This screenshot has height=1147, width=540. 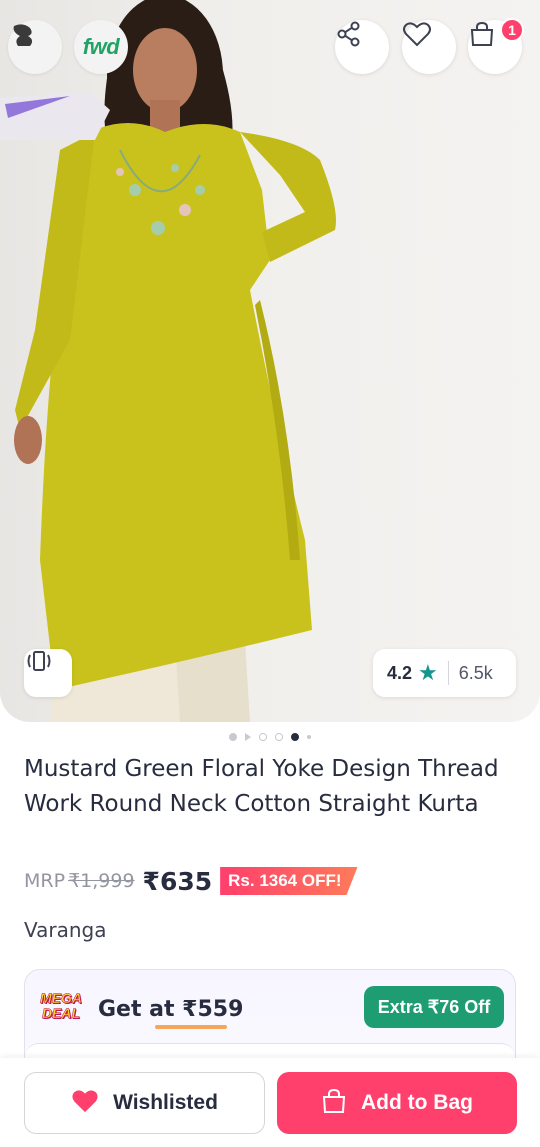 What do you see at coordinates (400, 672) in the screenshot?
I see `rating-value: 4.2` at bounding box center [400, 672].